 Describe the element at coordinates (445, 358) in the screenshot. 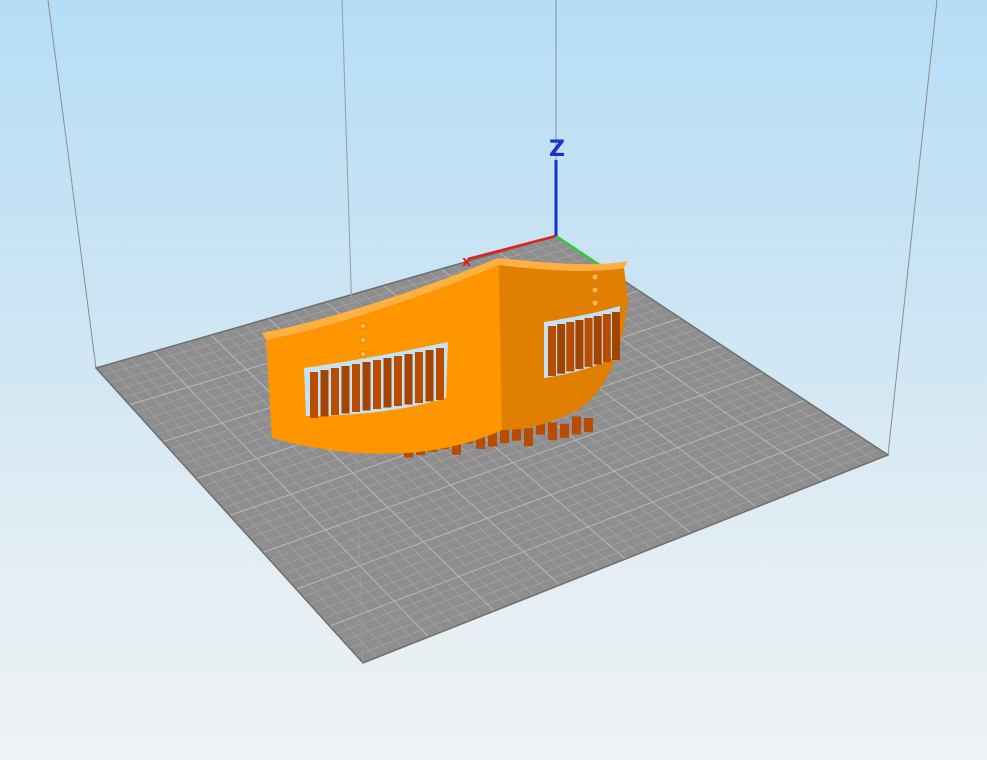

I see `model-part` at that location.